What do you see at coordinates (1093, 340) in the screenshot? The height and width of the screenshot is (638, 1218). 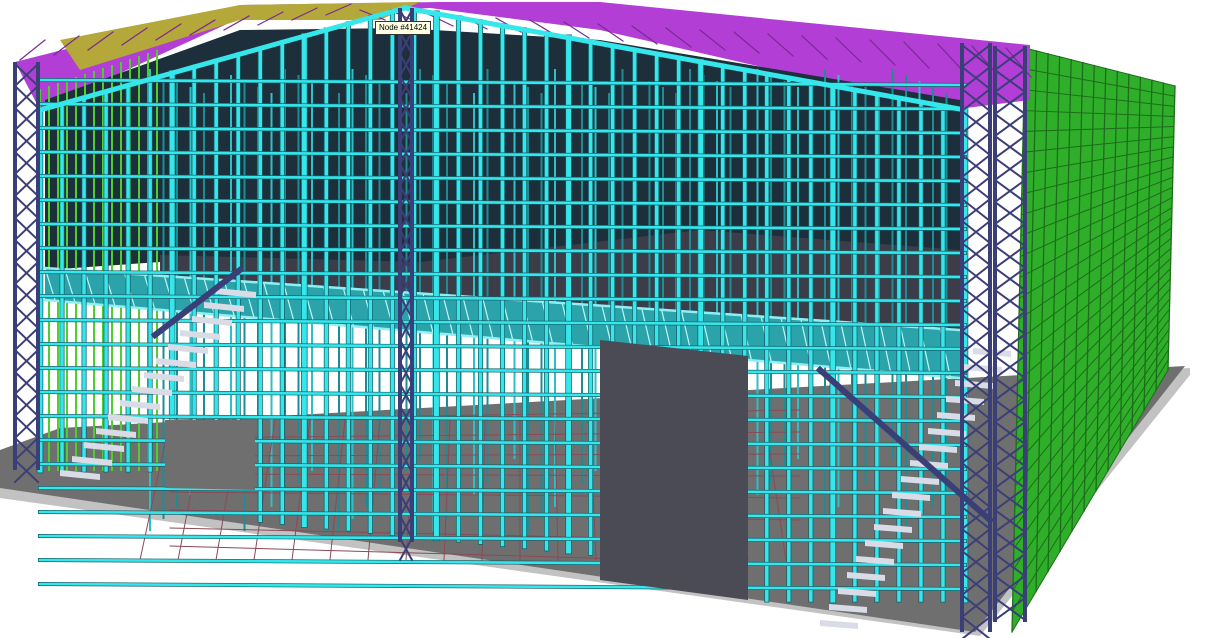 I see `side-wall-green-cladding` at bounding box center [1093, 340].